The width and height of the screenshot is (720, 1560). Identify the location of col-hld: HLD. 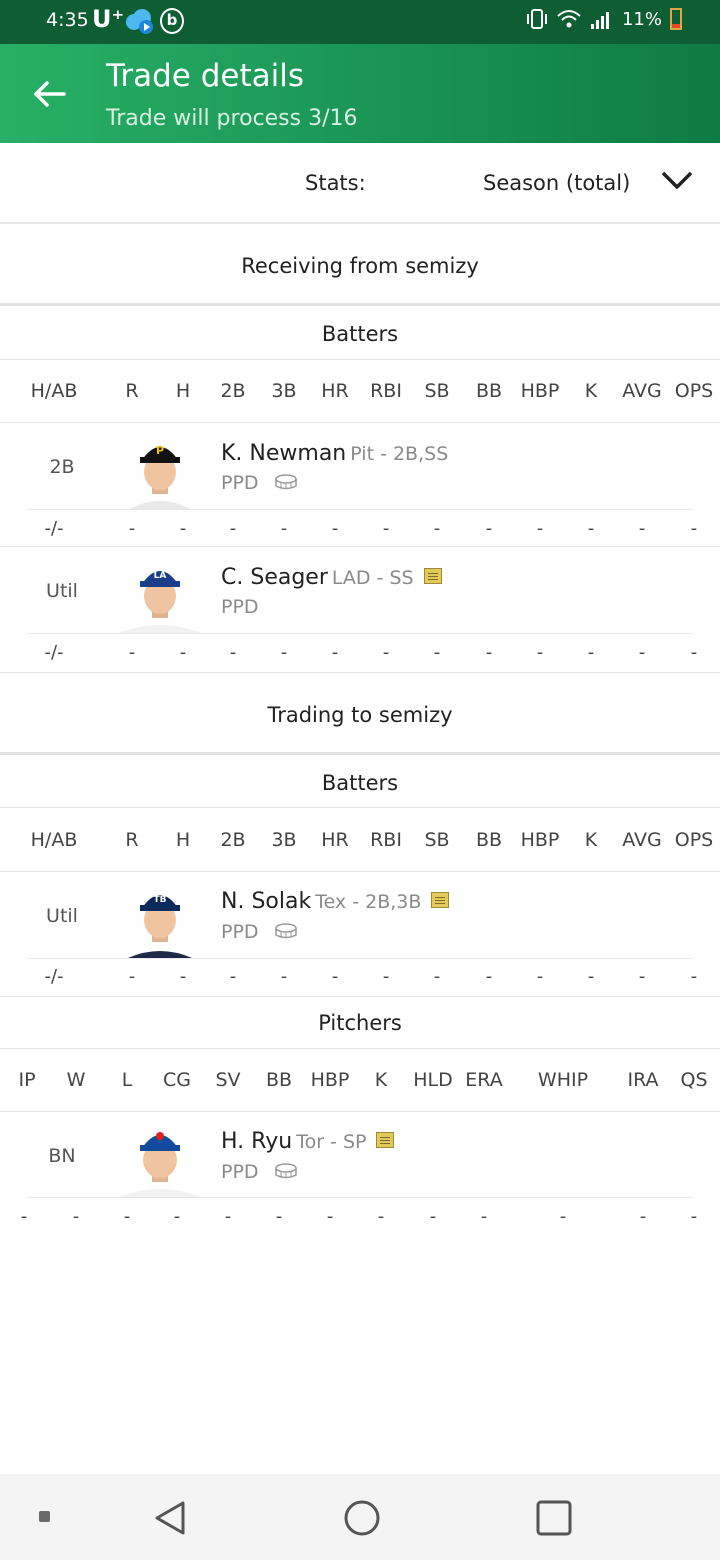
(433, 1080).